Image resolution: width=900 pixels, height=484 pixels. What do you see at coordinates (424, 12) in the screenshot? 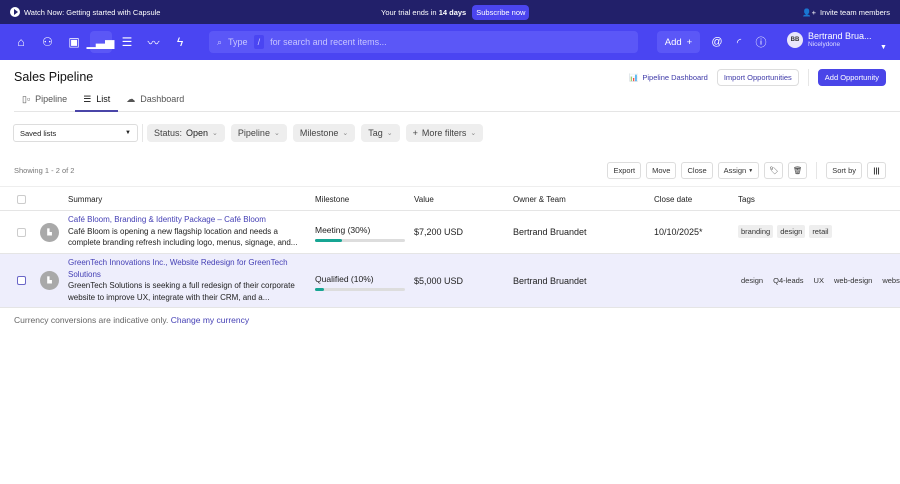
I see `trial-text: Your trial ends in 14 days` at bounding box center [424, 12].